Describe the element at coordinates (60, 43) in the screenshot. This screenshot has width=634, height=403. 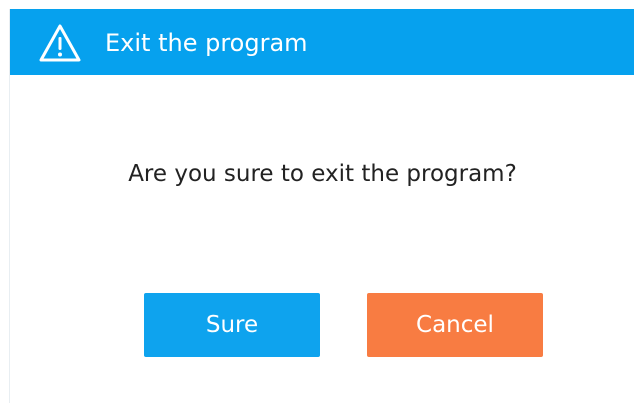
I see `warning-icon` at that location.